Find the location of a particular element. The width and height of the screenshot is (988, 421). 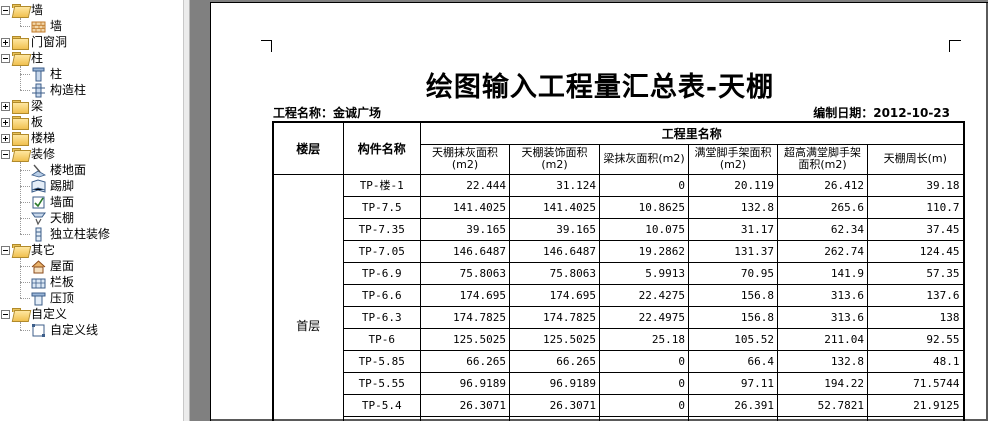

tree-folder: 梁 is located at coordinates (22, 106).